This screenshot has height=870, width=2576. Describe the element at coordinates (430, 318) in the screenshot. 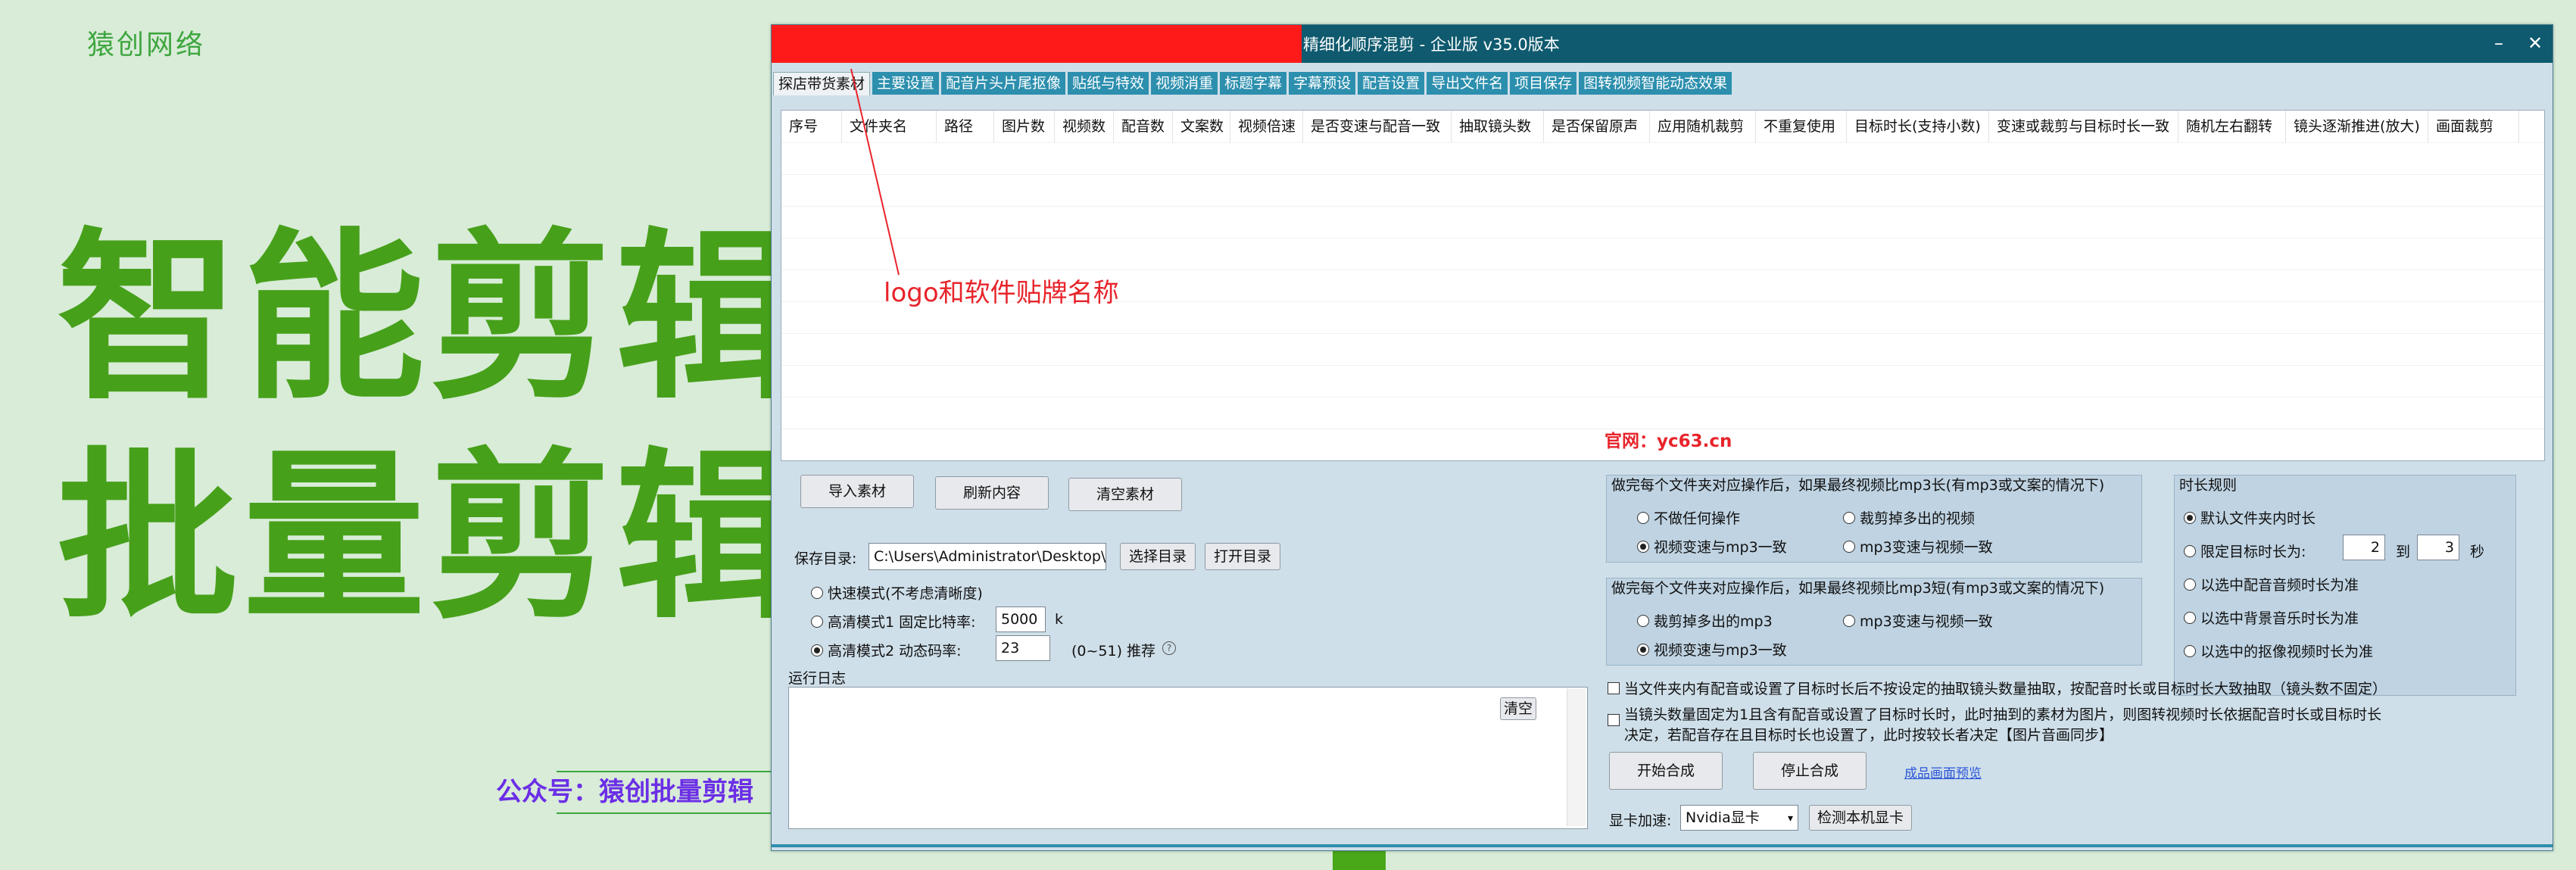

I see `headline-smart-edit: 智能剪辑` at that location.